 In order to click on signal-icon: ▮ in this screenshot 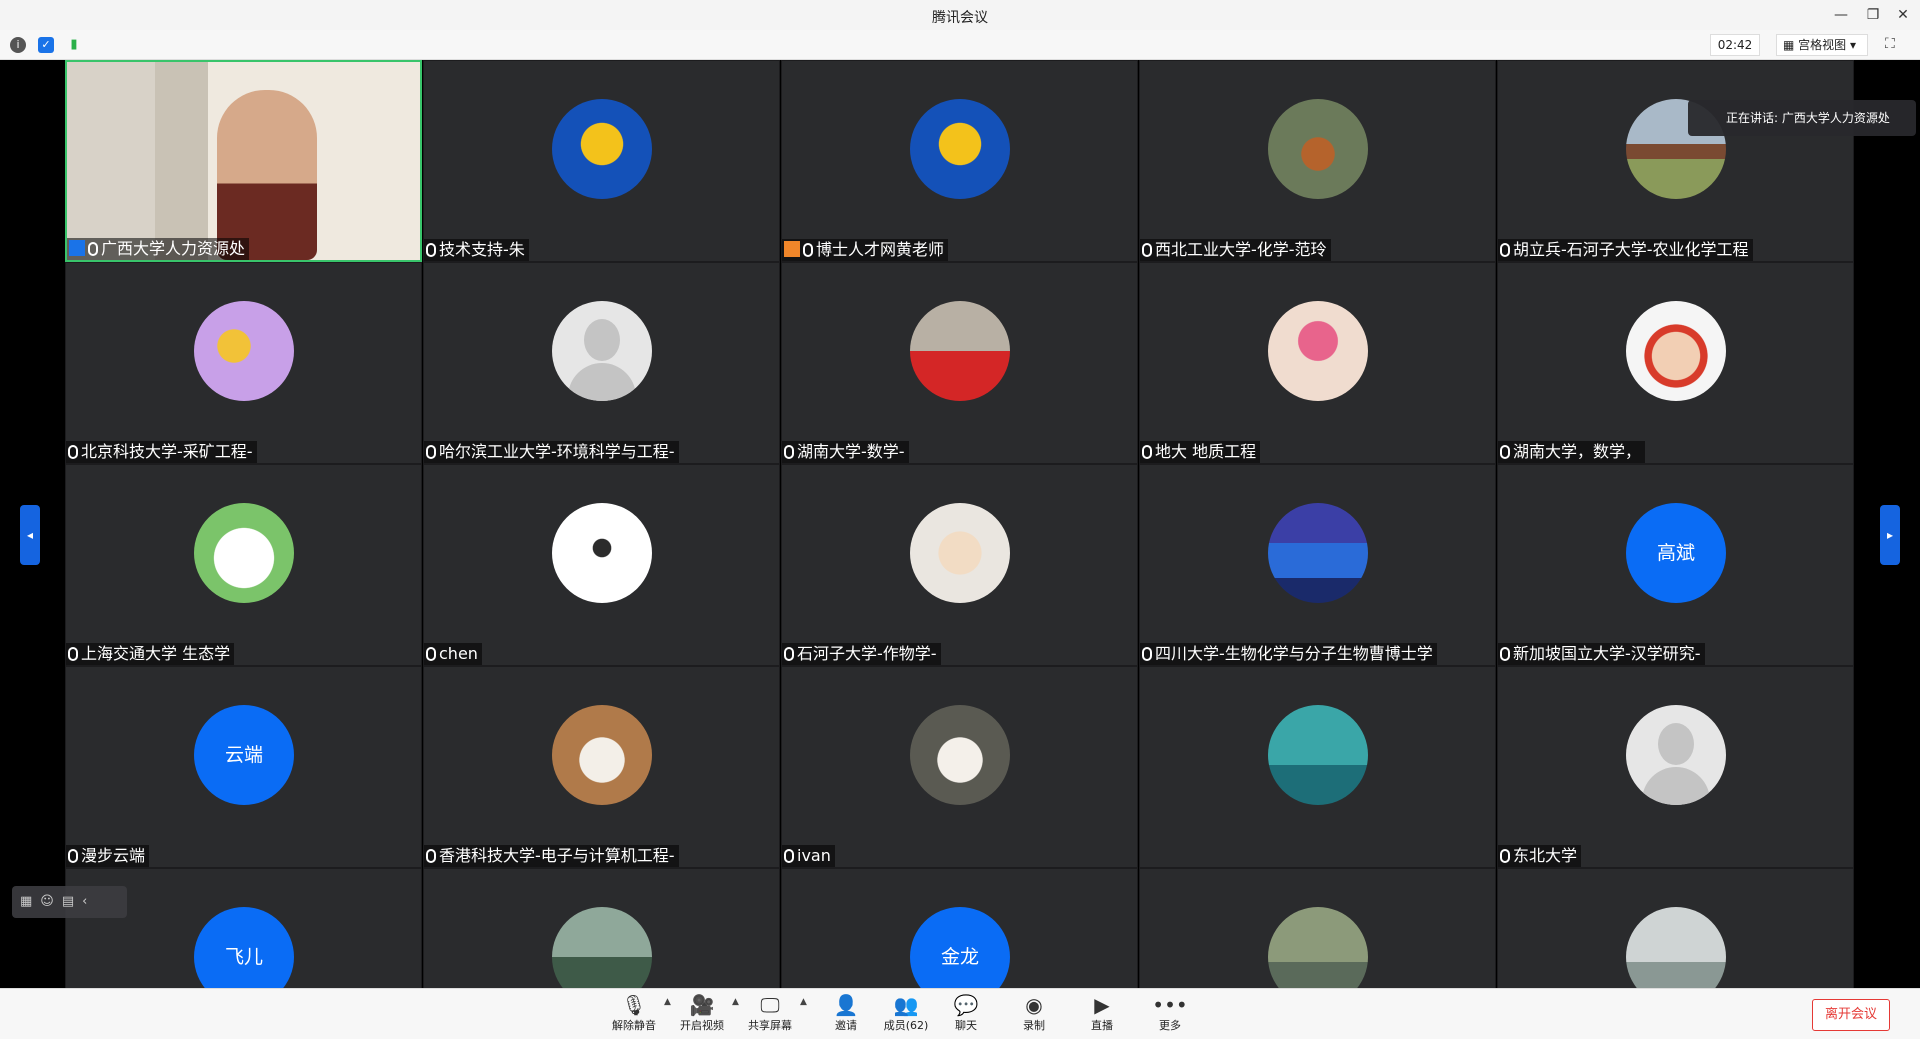, I will do `click(74, 45)`.